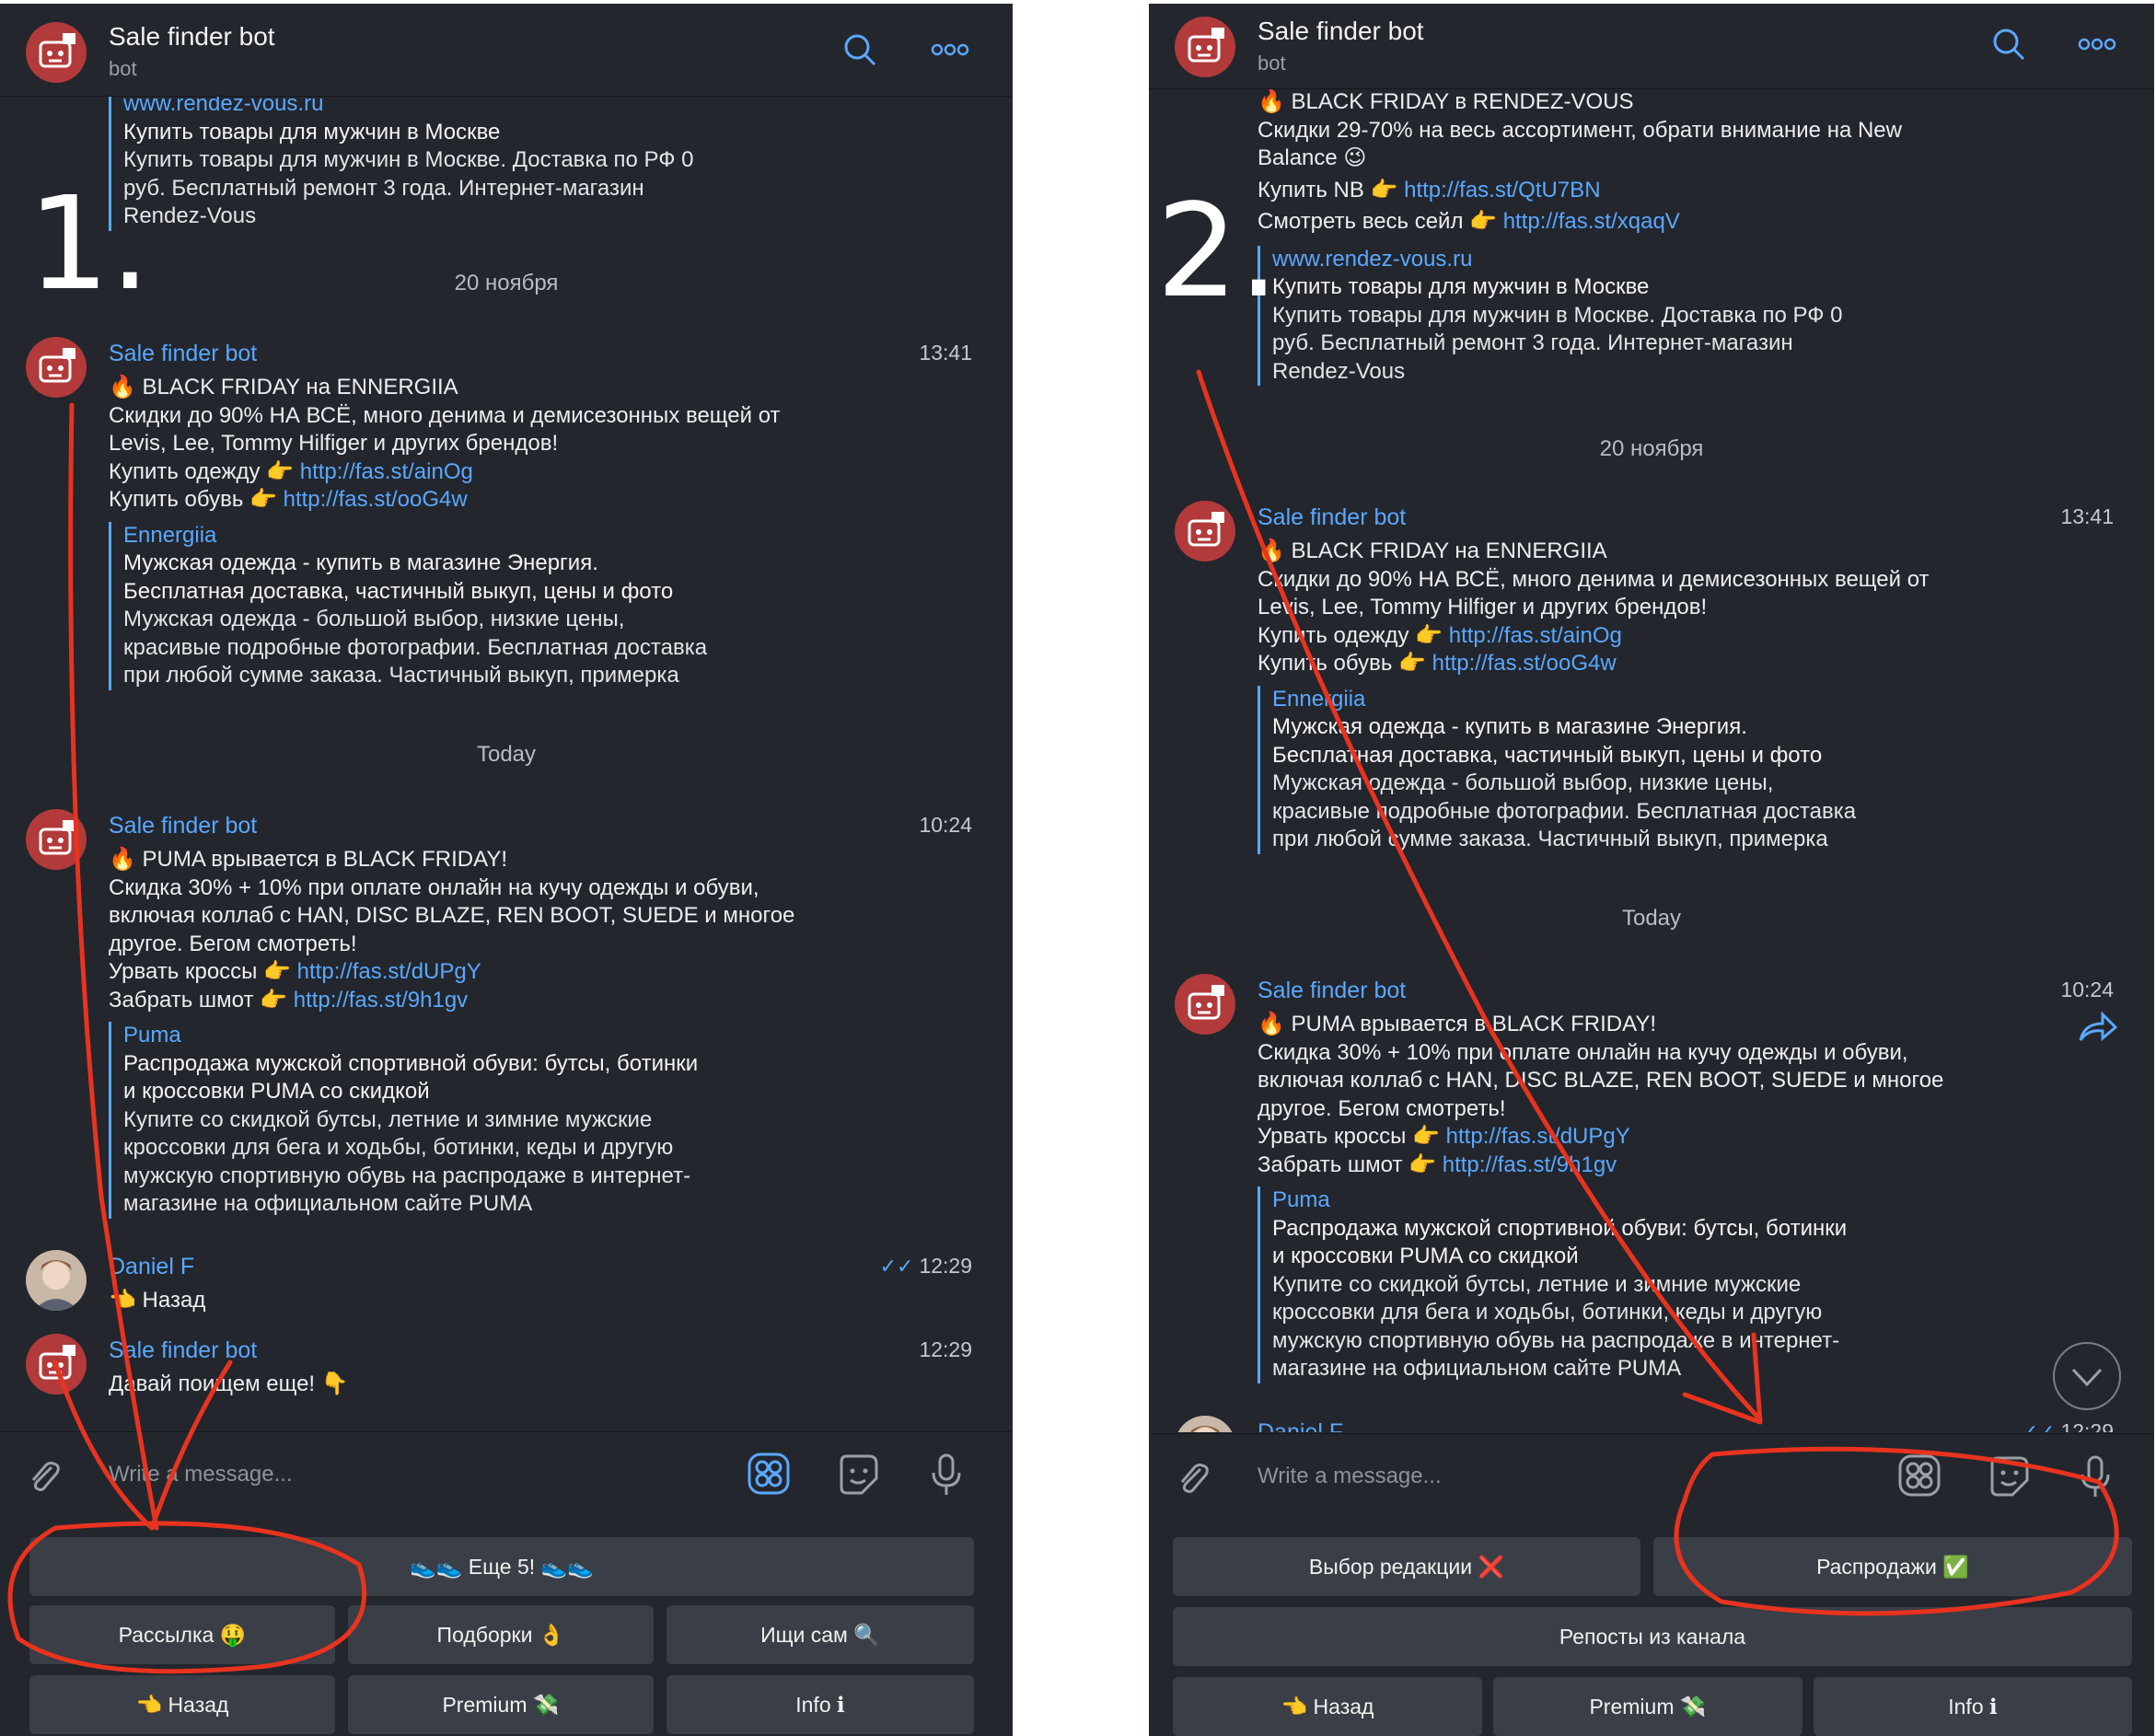 This screenshot has height=1736, width=2156. I want to click on kb-button-search: Ищи сам 🔍, so click(820, 1634).